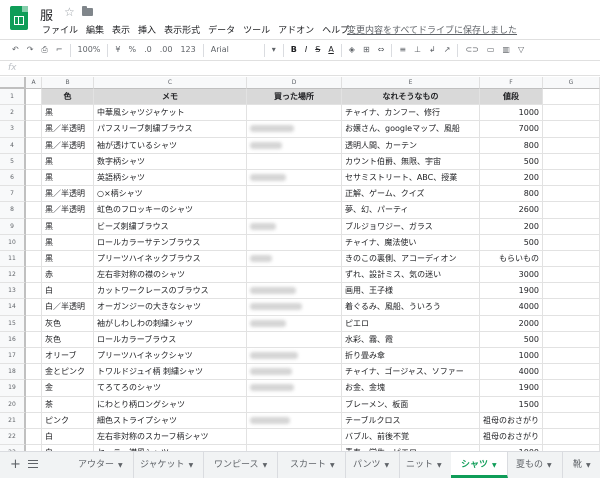  I want to click on price-cell: 1000, so click(511, 113).